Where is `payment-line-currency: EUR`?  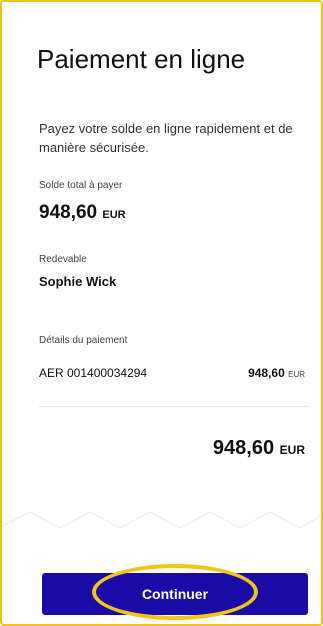 payment-line-currency: EUR is located at coordinates (296, 374).